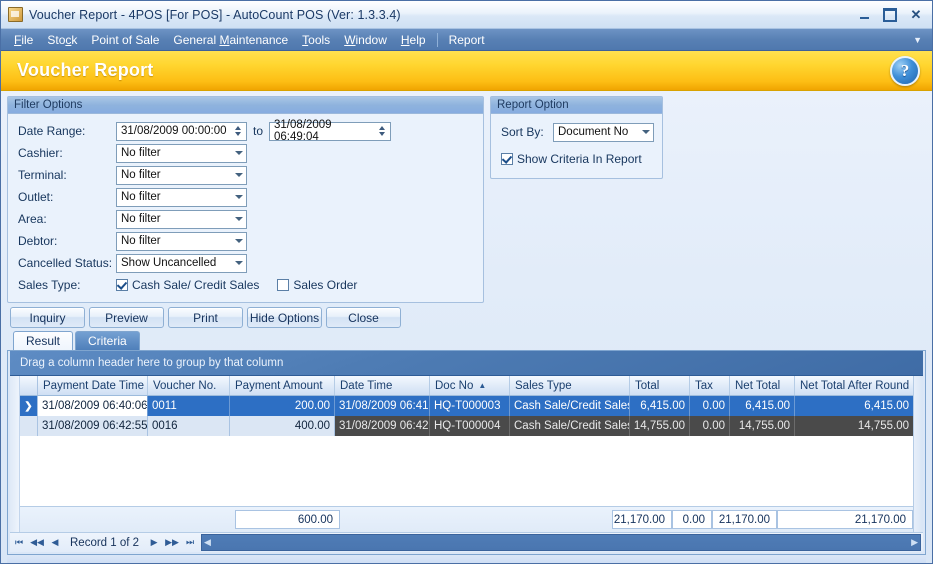 The height and width of the screenshot is (564, 933). I want to click on first-record-icon: ⏮, so click(19, 543).